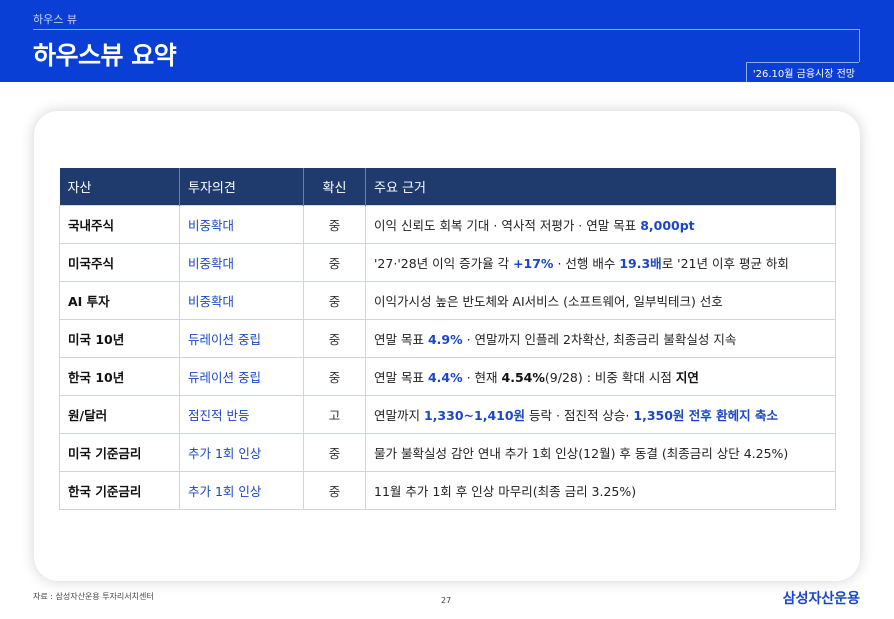 Image resolution: width=894 pixels, height=619 pixels. I want to click on asset-cell: 원/달러, so click(119, 414).